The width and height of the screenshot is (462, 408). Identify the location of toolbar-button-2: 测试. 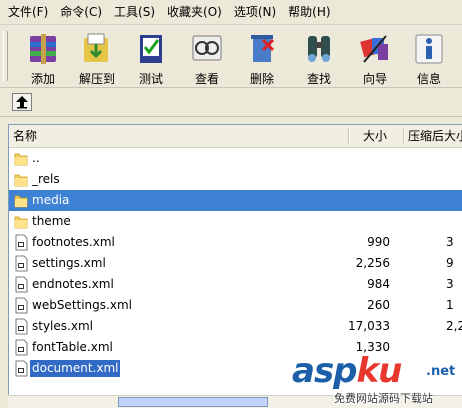
(151, 56).